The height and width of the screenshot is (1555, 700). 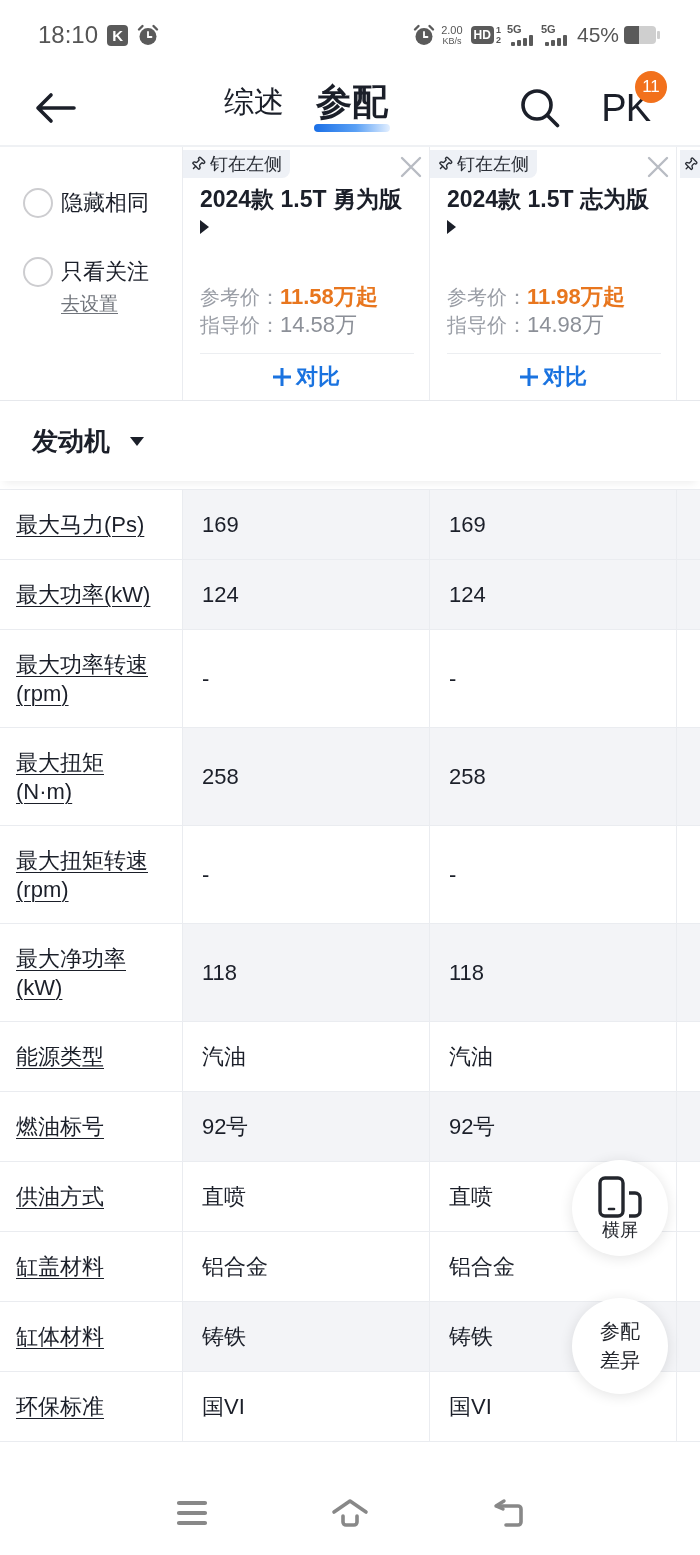 I want to click on home-icon, so click(x=350, y=1513).